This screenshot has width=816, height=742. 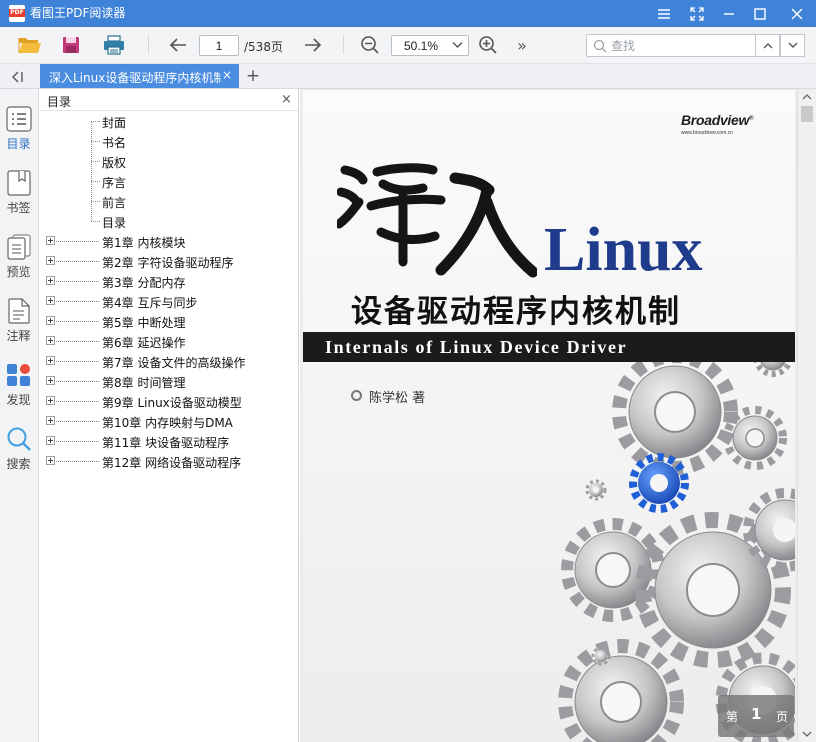 I want to click on toc-item: 前言, so click(x=168, y=196).